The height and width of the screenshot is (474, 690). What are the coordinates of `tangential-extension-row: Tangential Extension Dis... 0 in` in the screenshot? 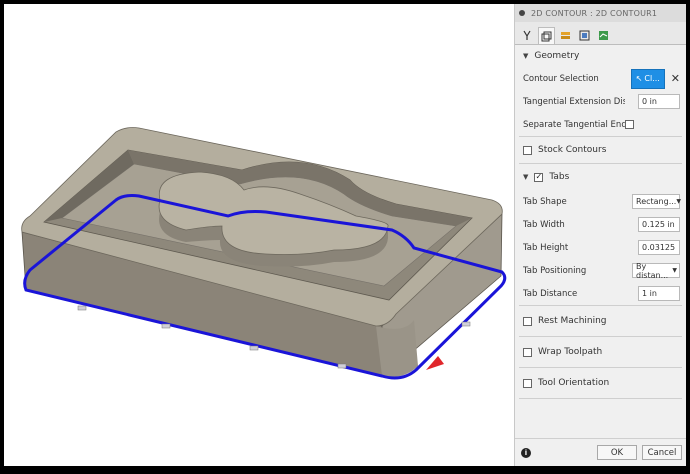 It's located at (600, 101).